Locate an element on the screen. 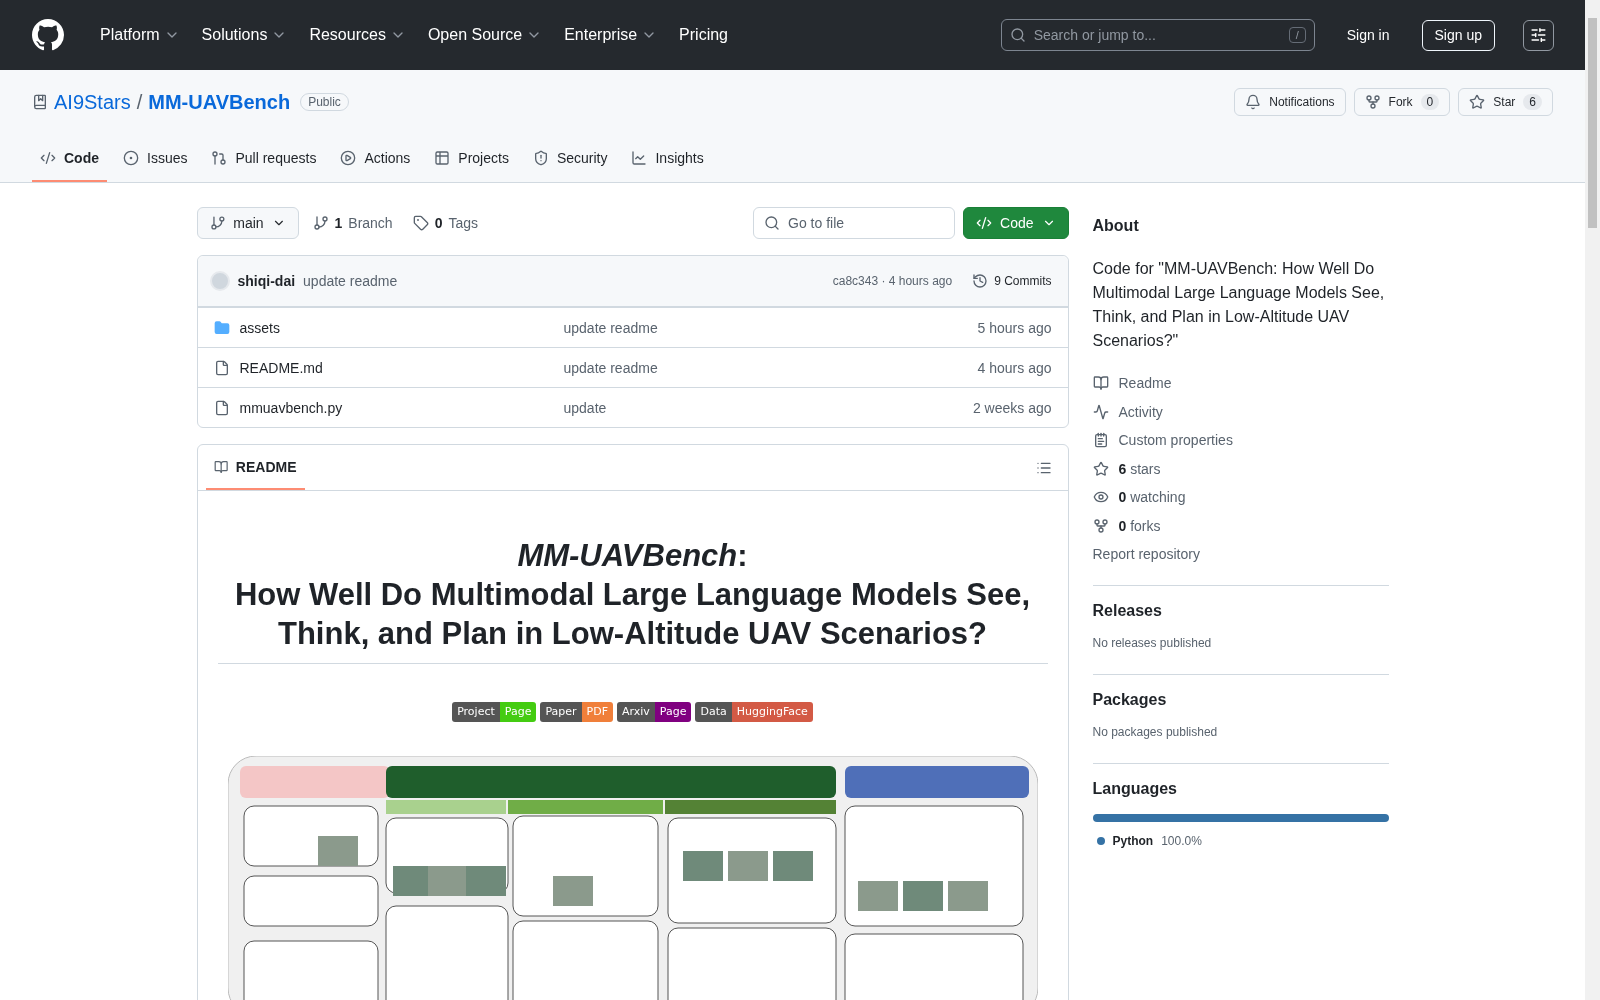  shortcut-key: / is located at coordinates (1297, 35).